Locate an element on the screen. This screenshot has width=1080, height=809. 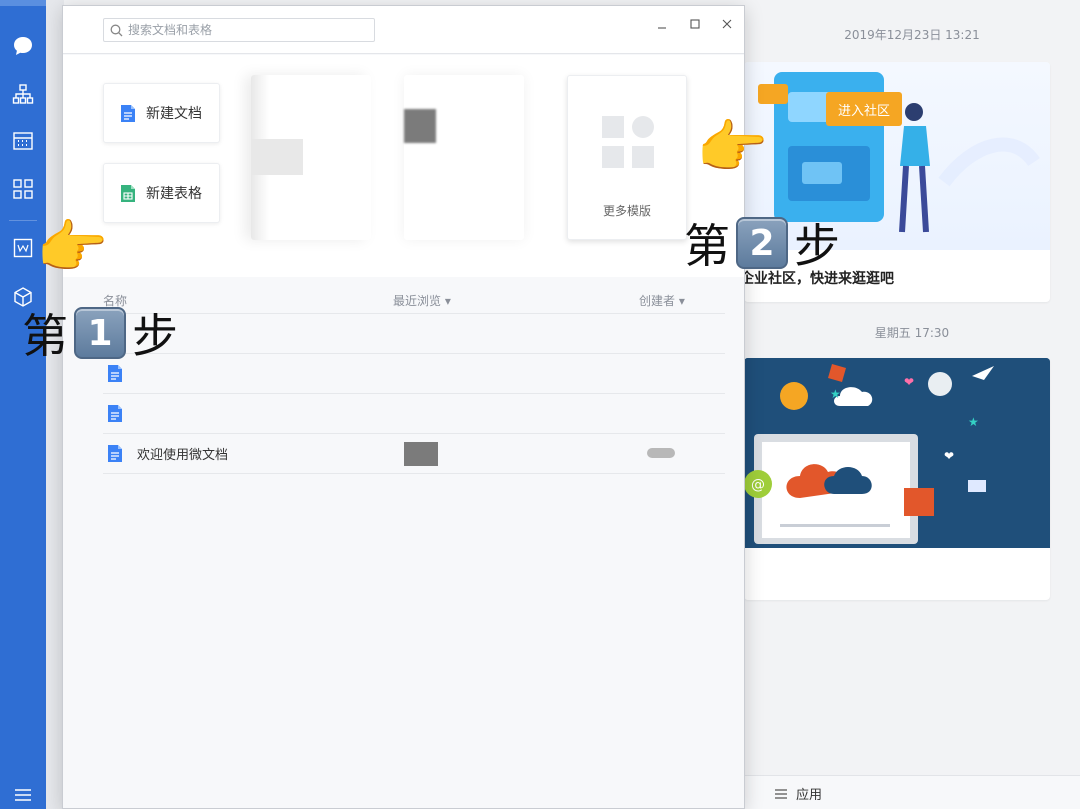
calendar-icon is located at coordinates (23, 141).